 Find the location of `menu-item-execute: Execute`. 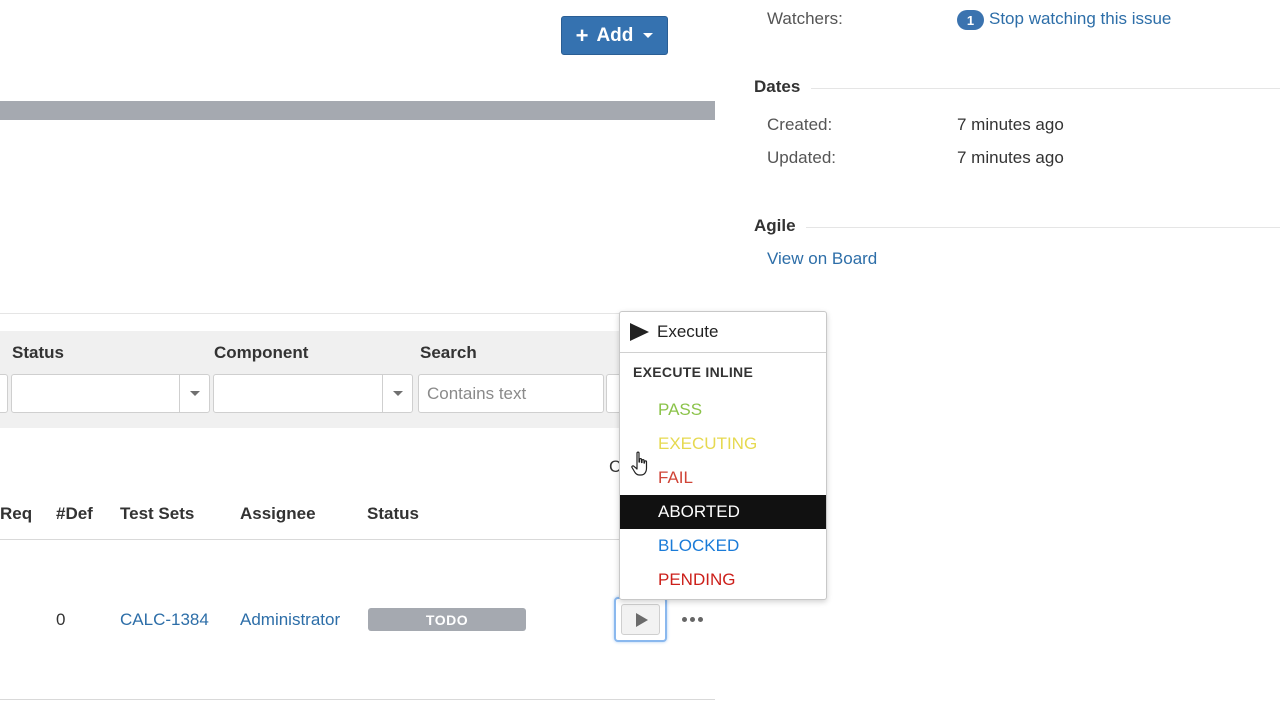

menu-item-execute: Execute is located at coordinates (723, 332).